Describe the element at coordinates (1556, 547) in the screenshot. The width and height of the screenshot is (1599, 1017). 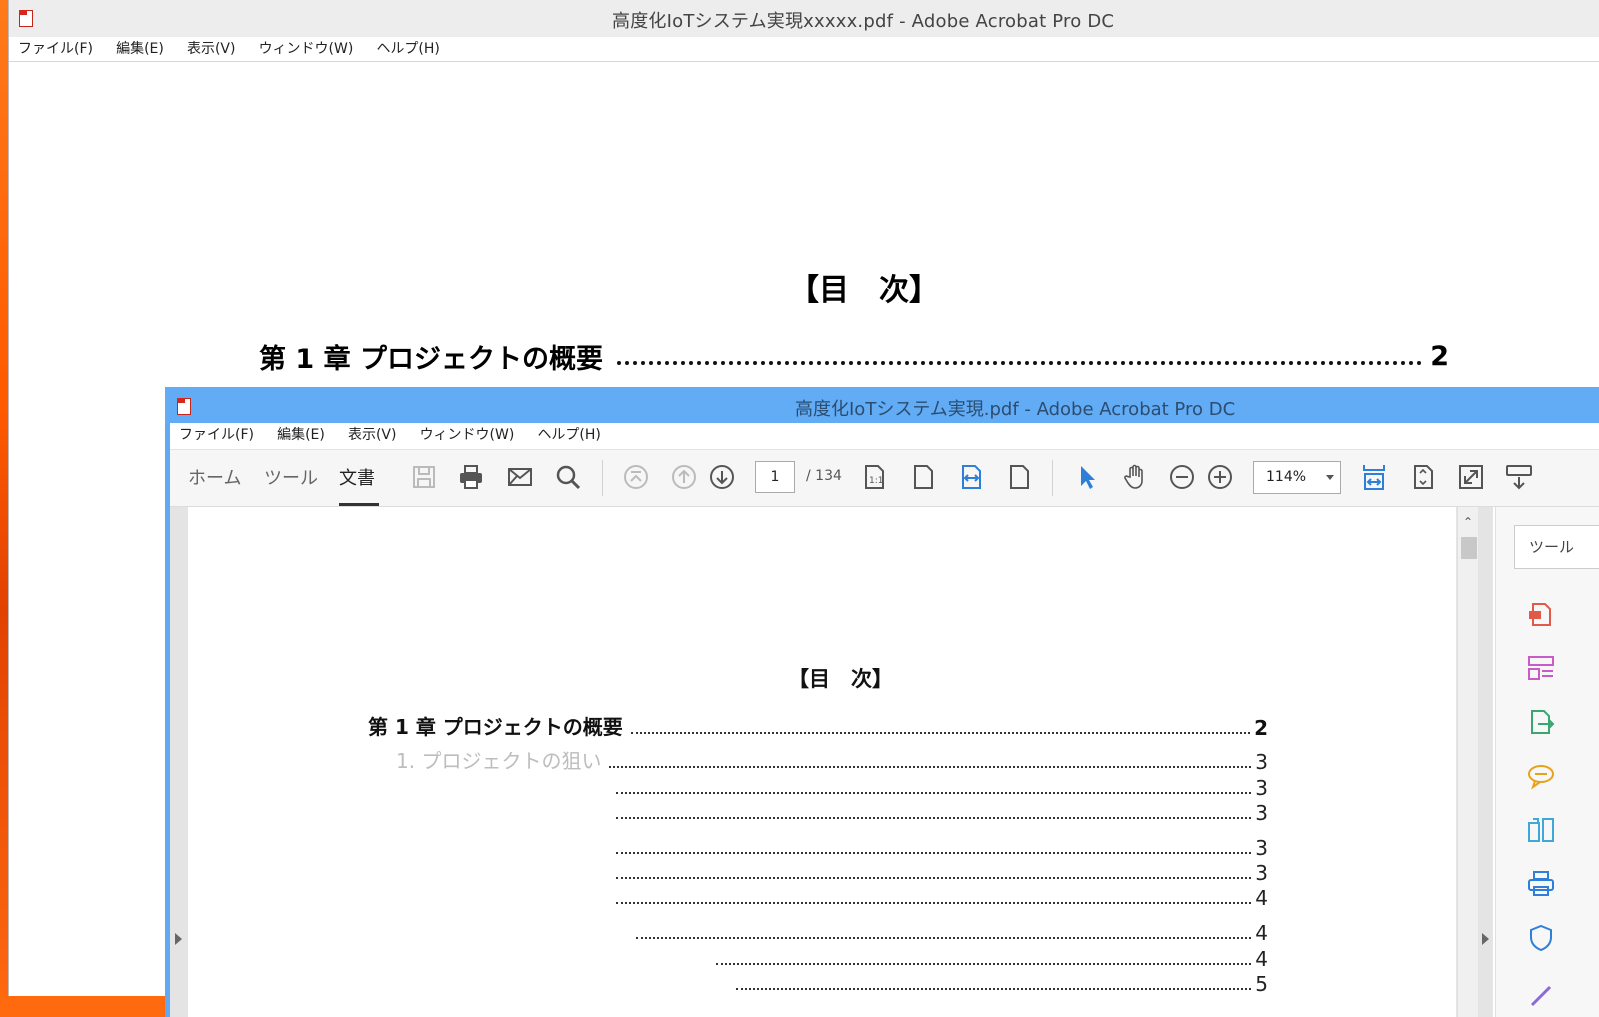
I see `tools-search-input: ツール` at that location.